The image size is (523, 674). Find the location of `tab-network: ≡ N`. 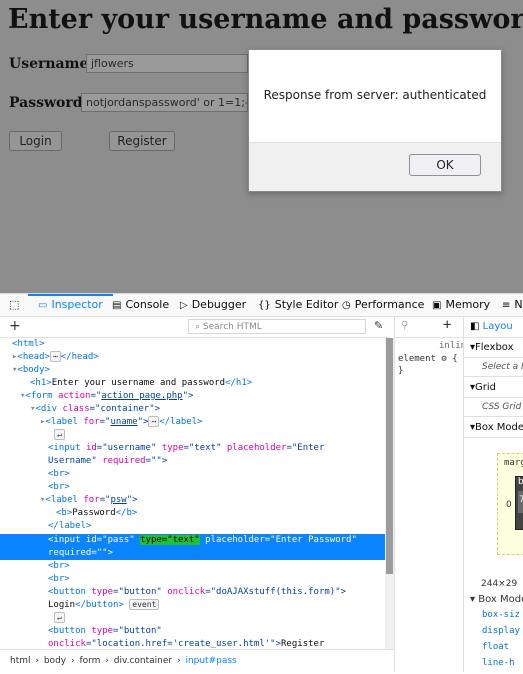

tab-network: ≡ N is located at coordinates (512, 305).